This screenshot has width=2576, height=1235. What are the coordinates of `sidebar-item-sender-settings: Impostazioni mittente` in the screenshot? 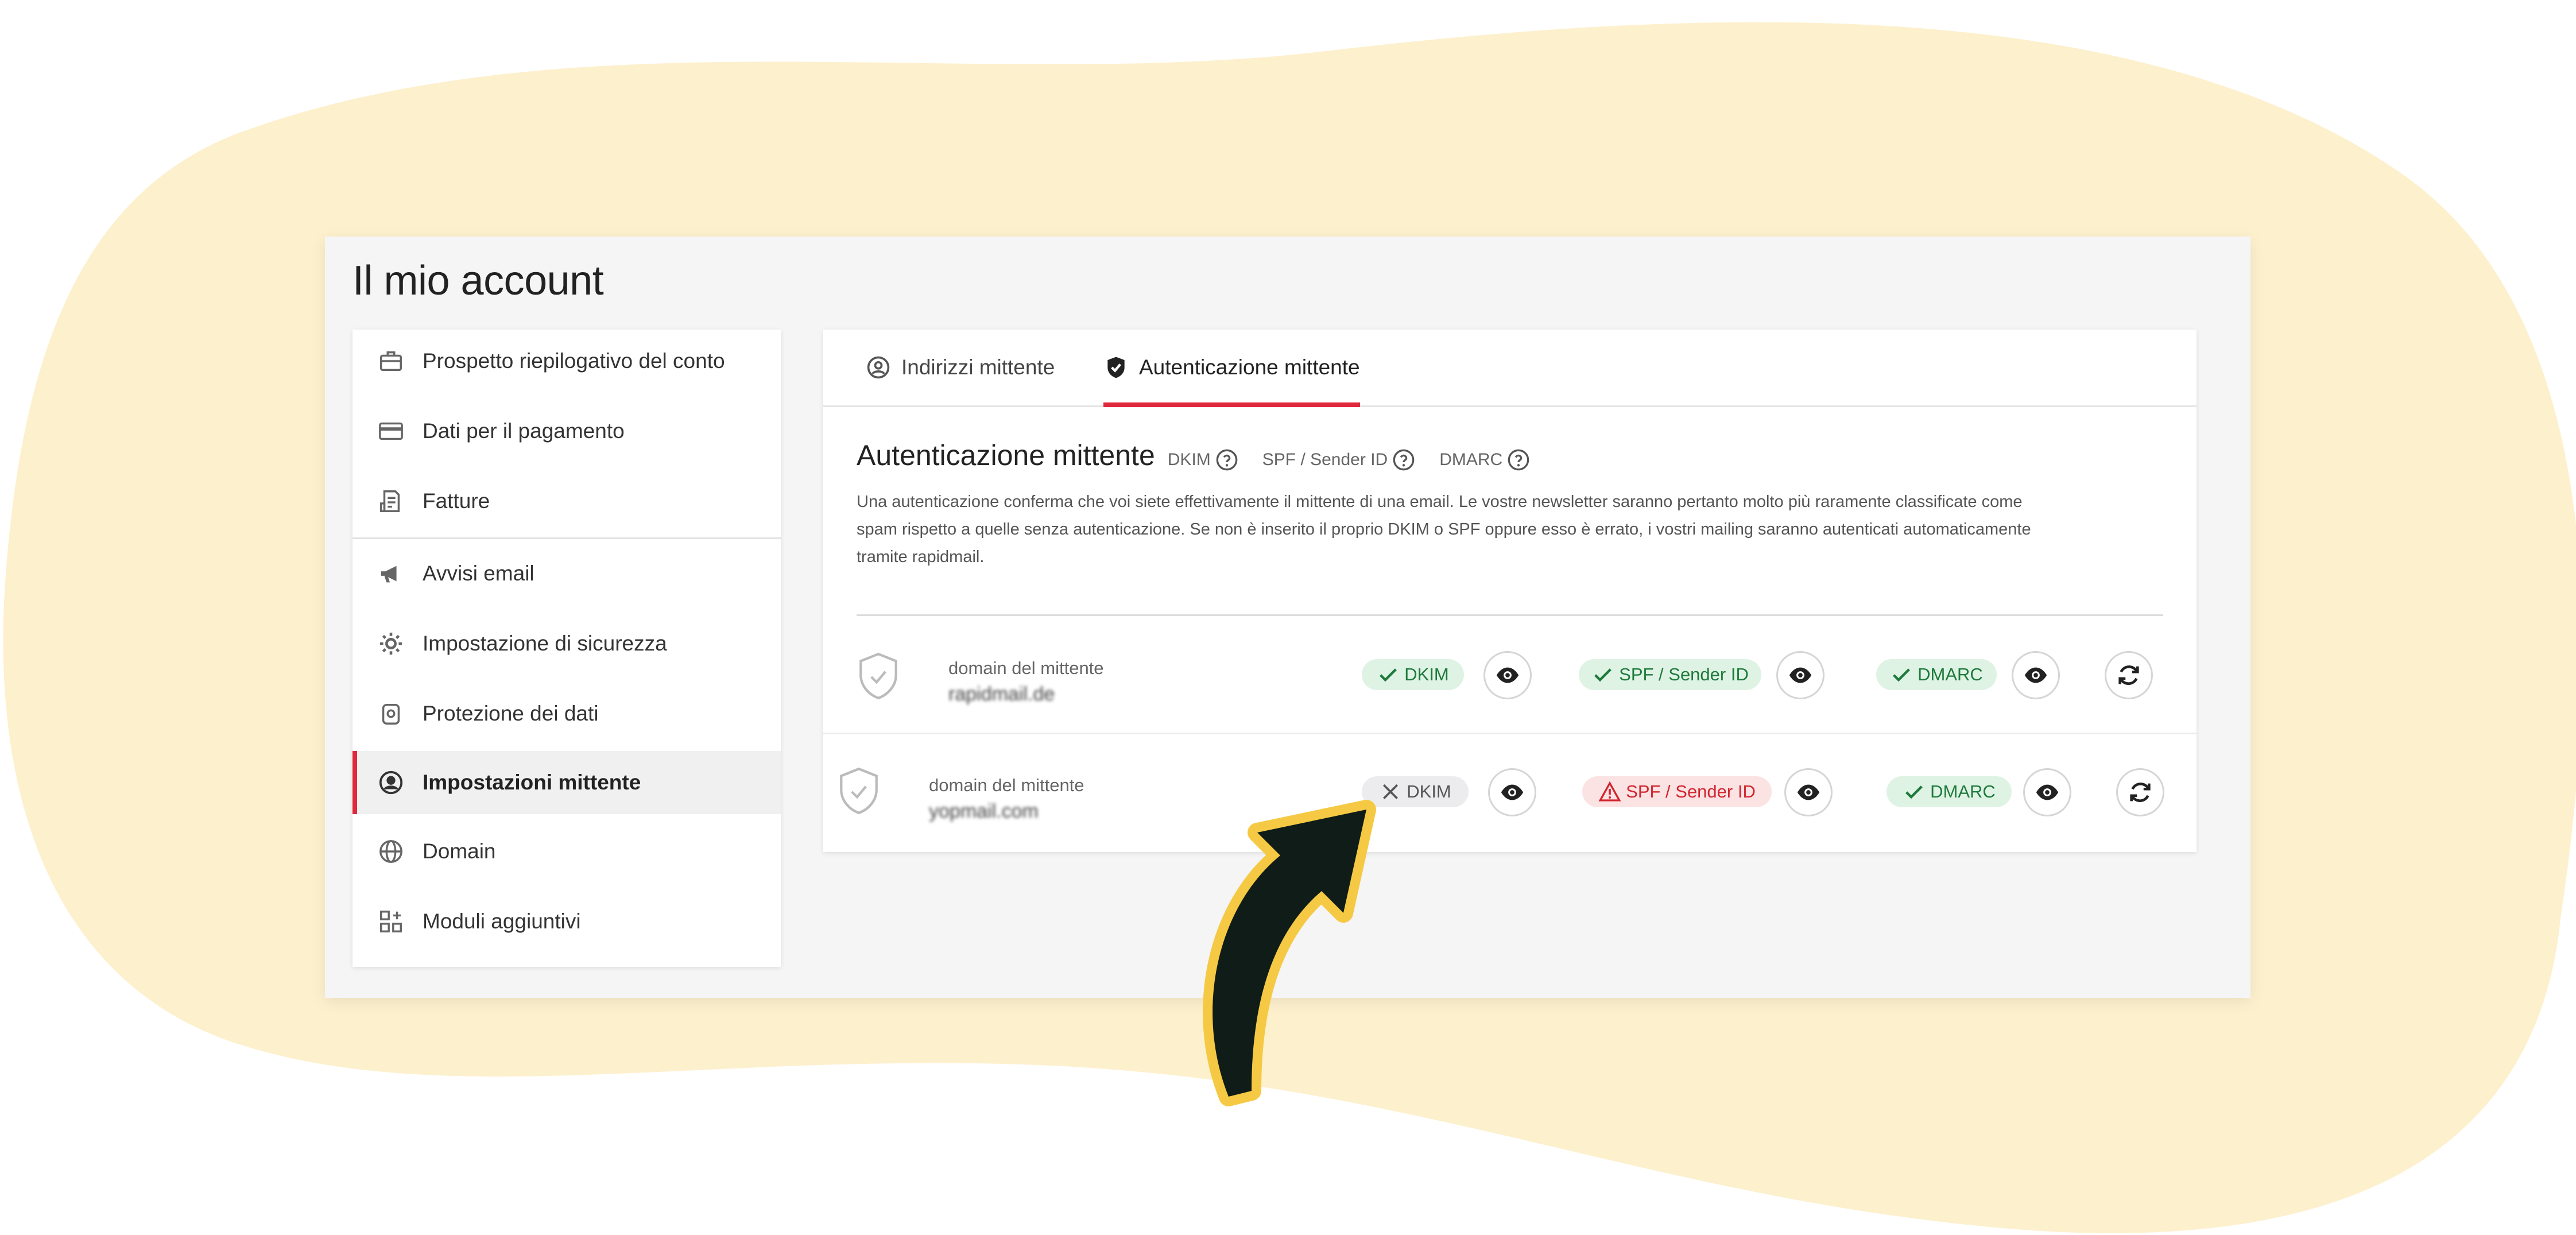 It's located at (566, 782).